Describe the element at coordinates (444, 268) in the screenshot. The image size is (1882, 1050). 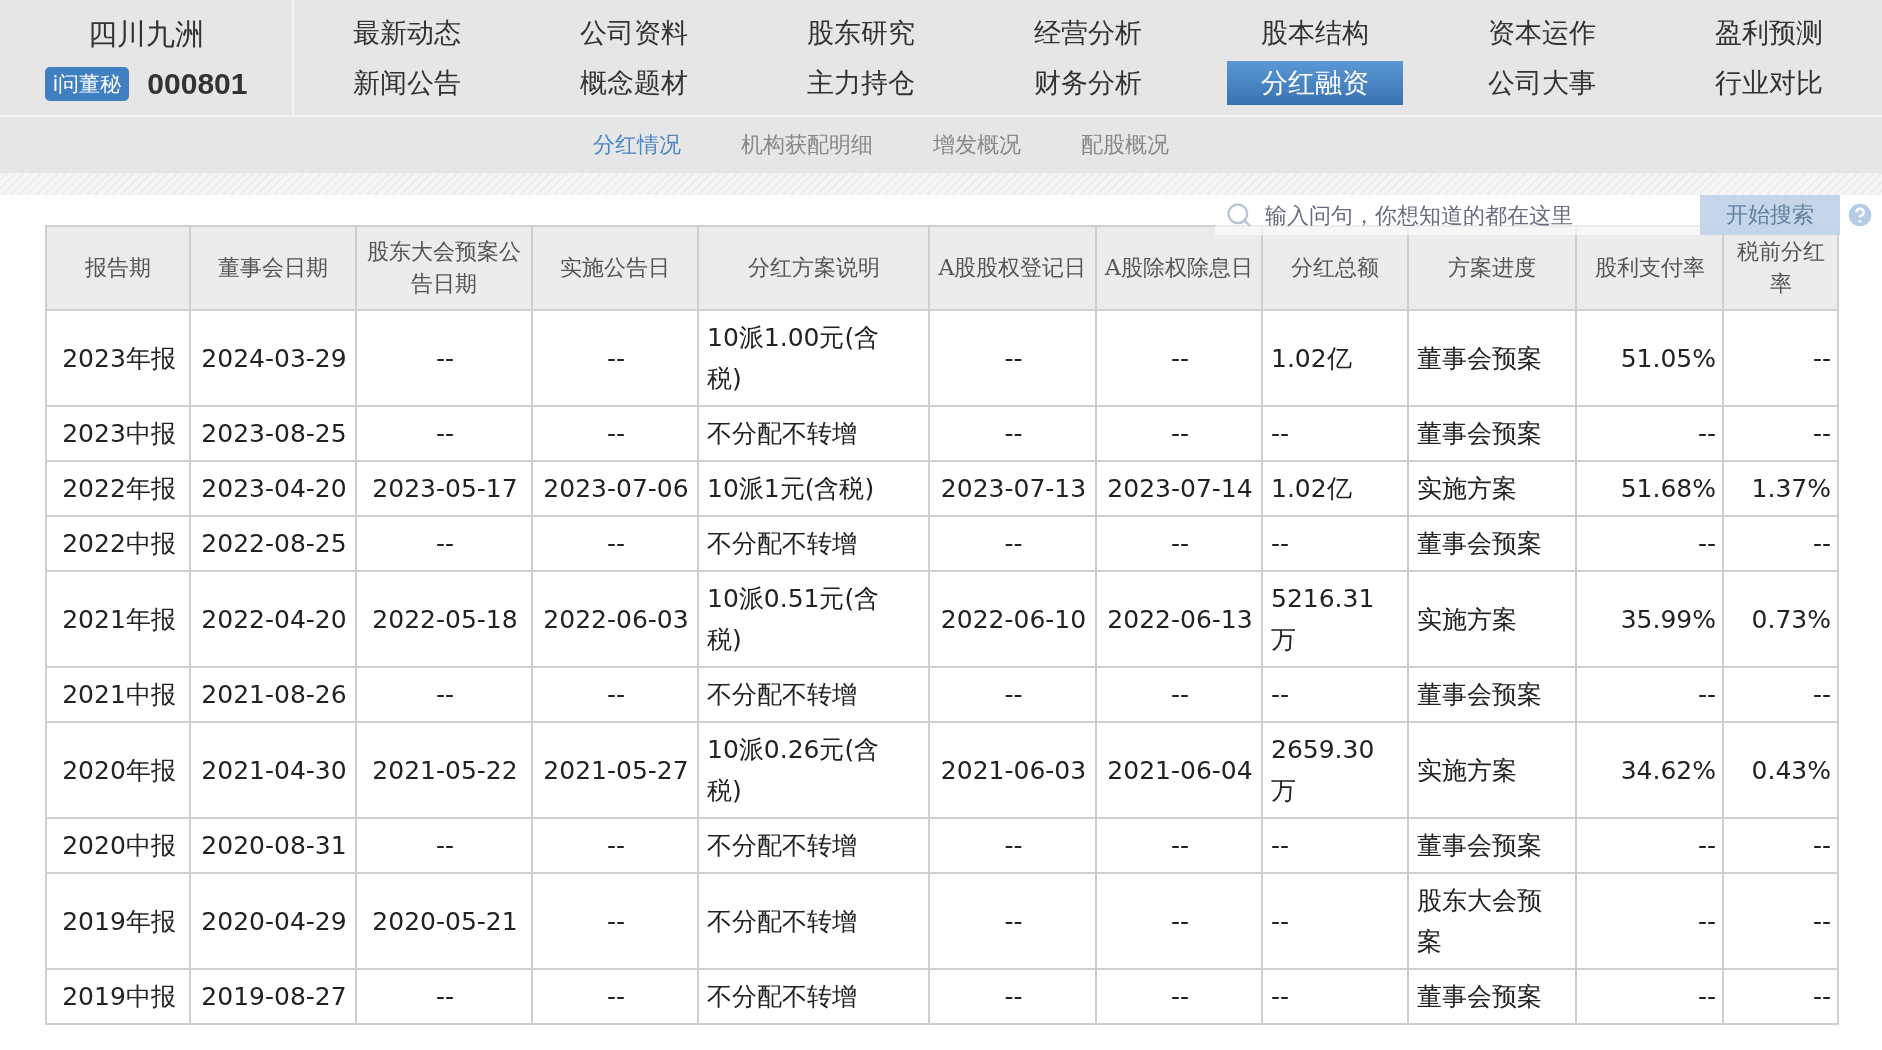
I see `column-header: 股东大会预案公告日期` at that location.